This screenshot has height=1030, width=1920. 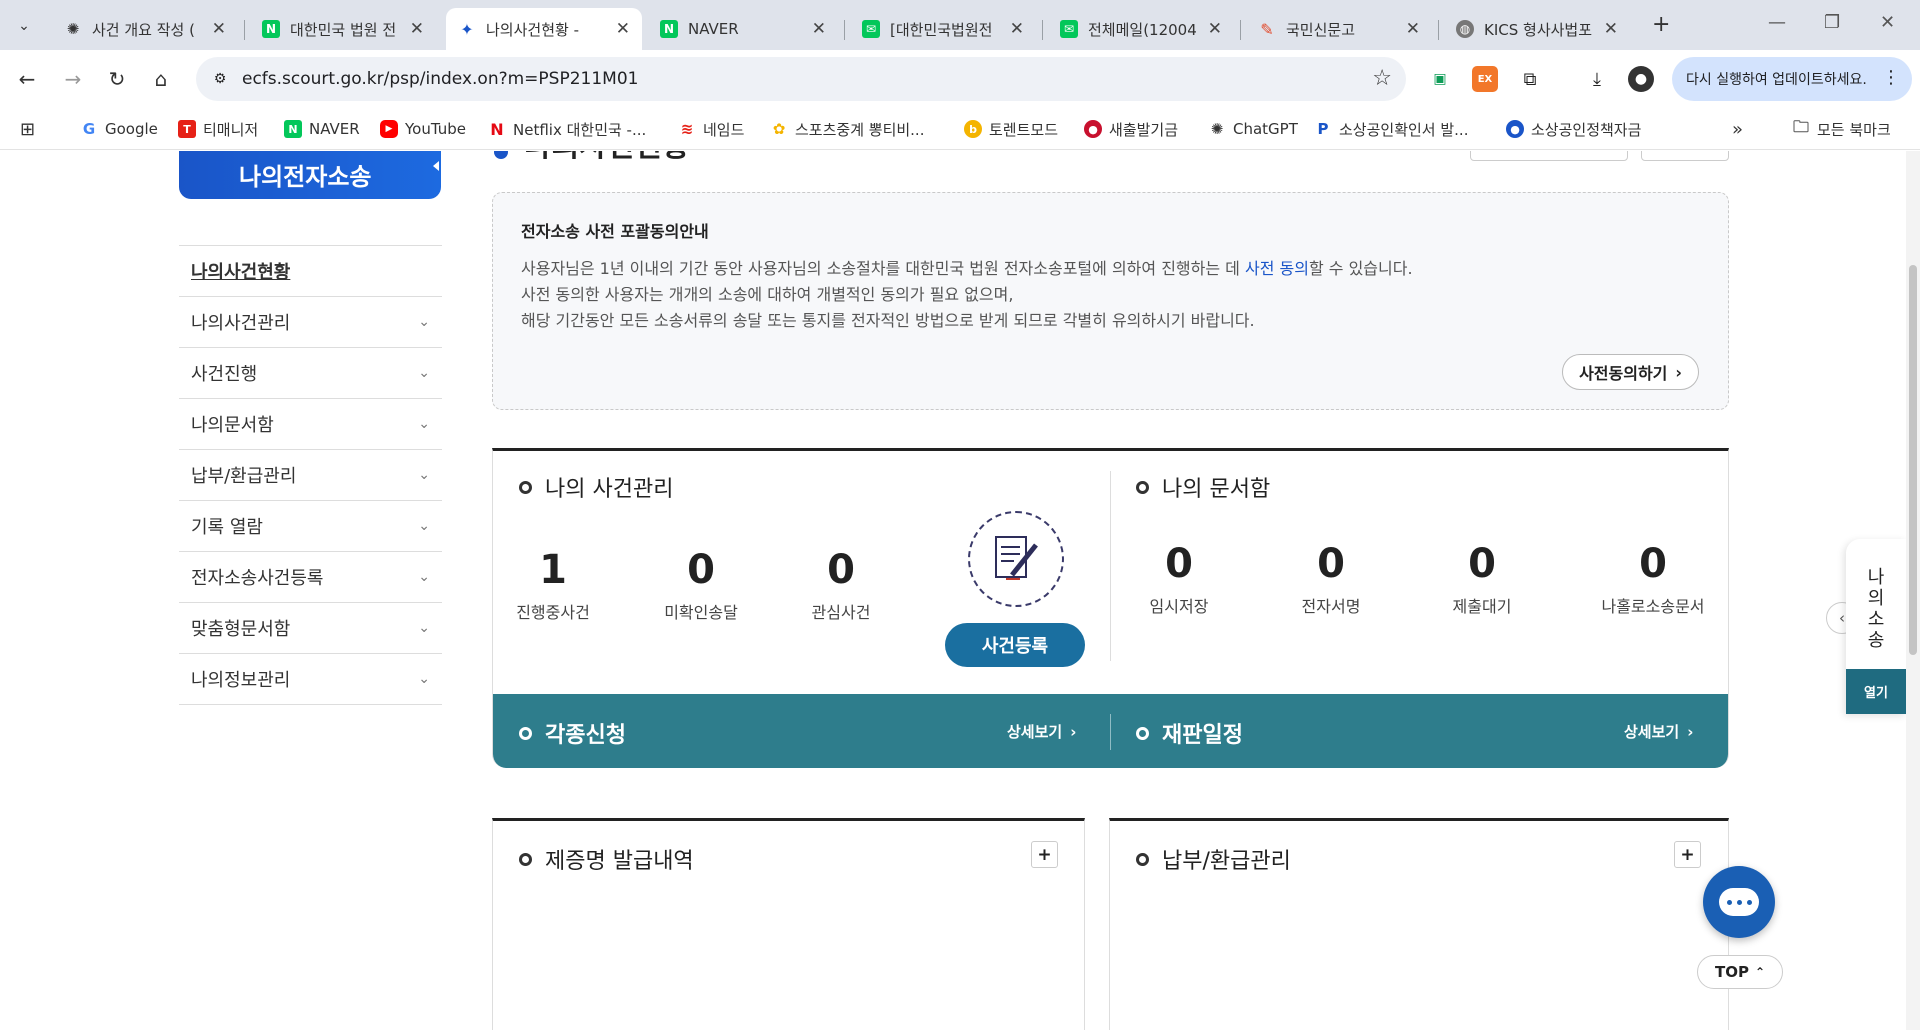 What do you see at coordinates (1658, 731) in the screenshot?
I see `trial-schedule-more-link: 상세보기 ›` at bounding box center [1658, 731].